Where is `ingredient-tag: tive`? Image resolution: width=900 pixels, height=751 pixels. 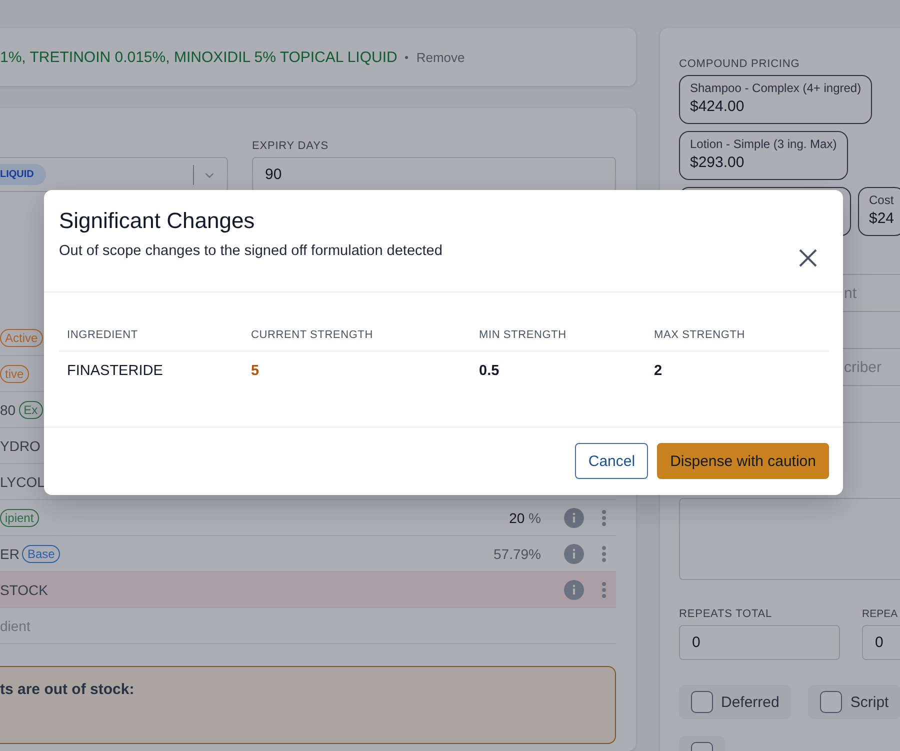
ingredient-tag: tive is located at coordinates (14, 373).